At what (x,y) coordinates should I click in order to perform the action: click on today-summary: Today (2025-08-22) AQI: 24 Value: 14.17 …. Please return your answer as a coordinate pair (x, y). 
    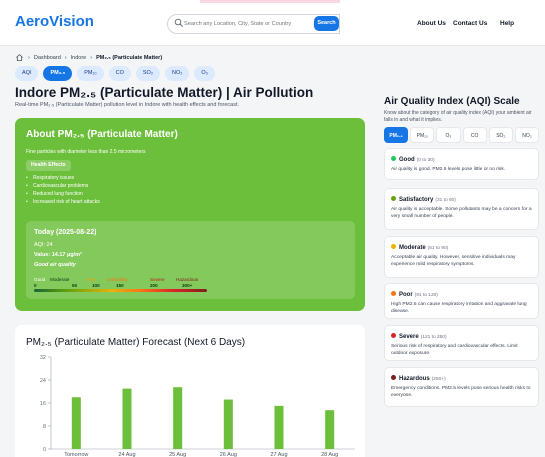
    Looking at the image, I should click on (190, 260).